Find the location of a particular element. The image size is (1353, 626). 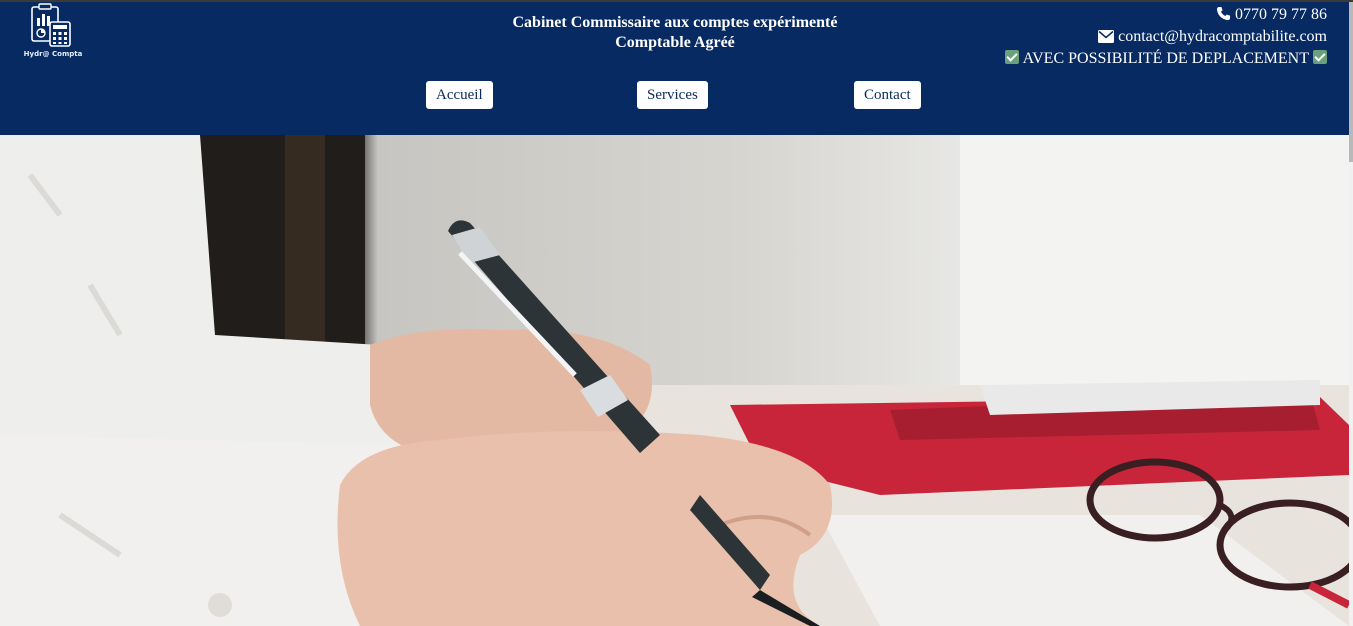

envelope-icon is located at coordinates (1106, 36).